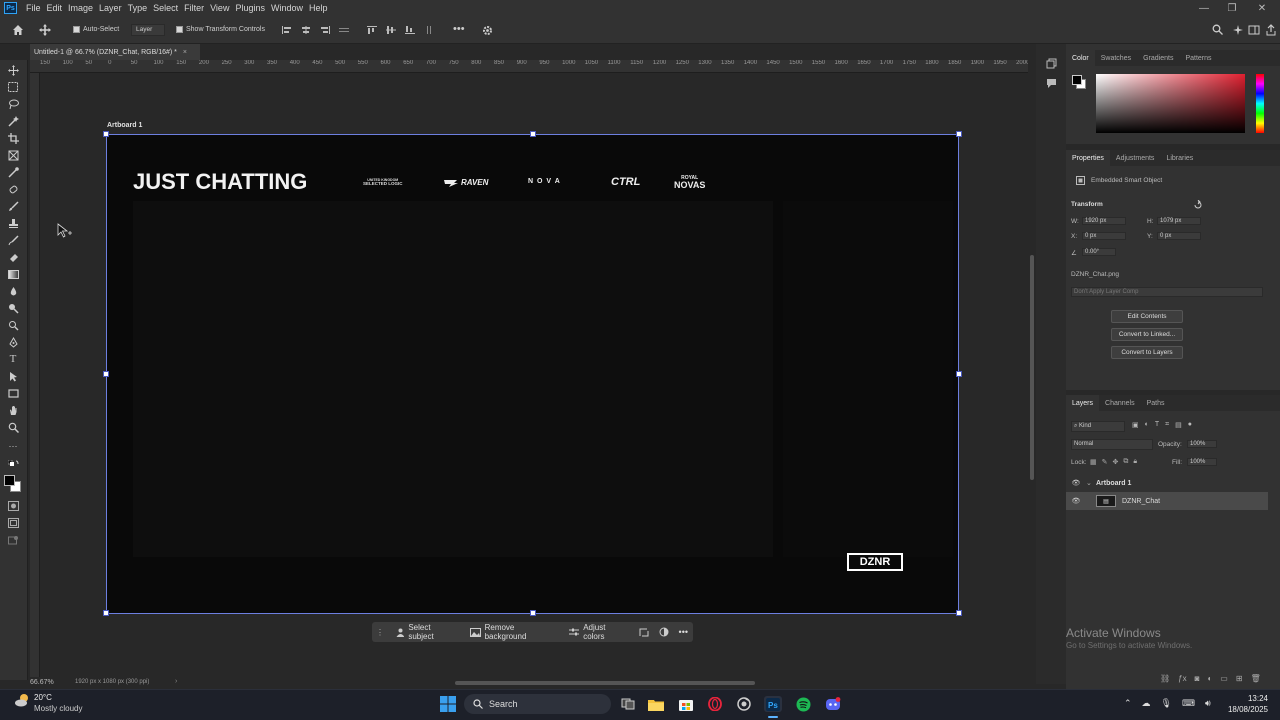 The height and width of the screenshot is (720, 1280). What do you see at coordinates (833, 704) in the screenshot?
I see `discord-icon` at bounding box center [833, 704].